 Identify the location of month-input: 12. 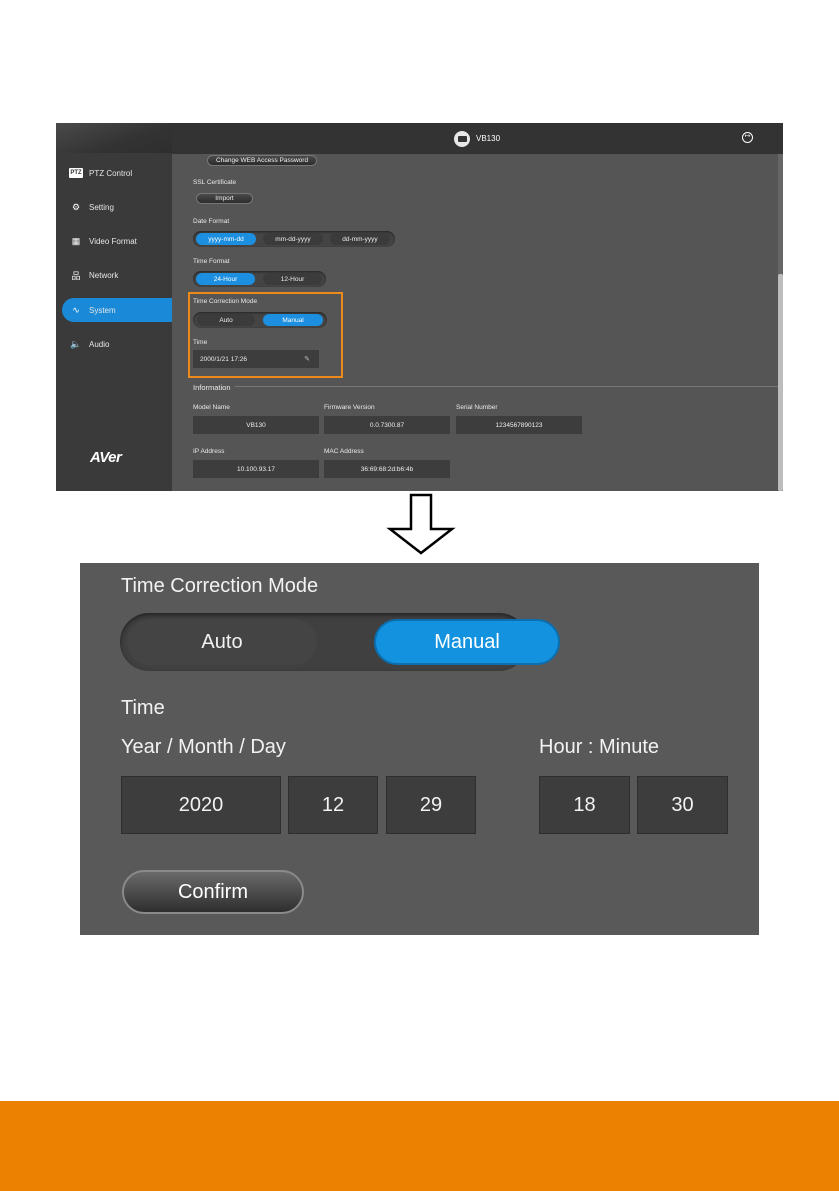
(333, 805).